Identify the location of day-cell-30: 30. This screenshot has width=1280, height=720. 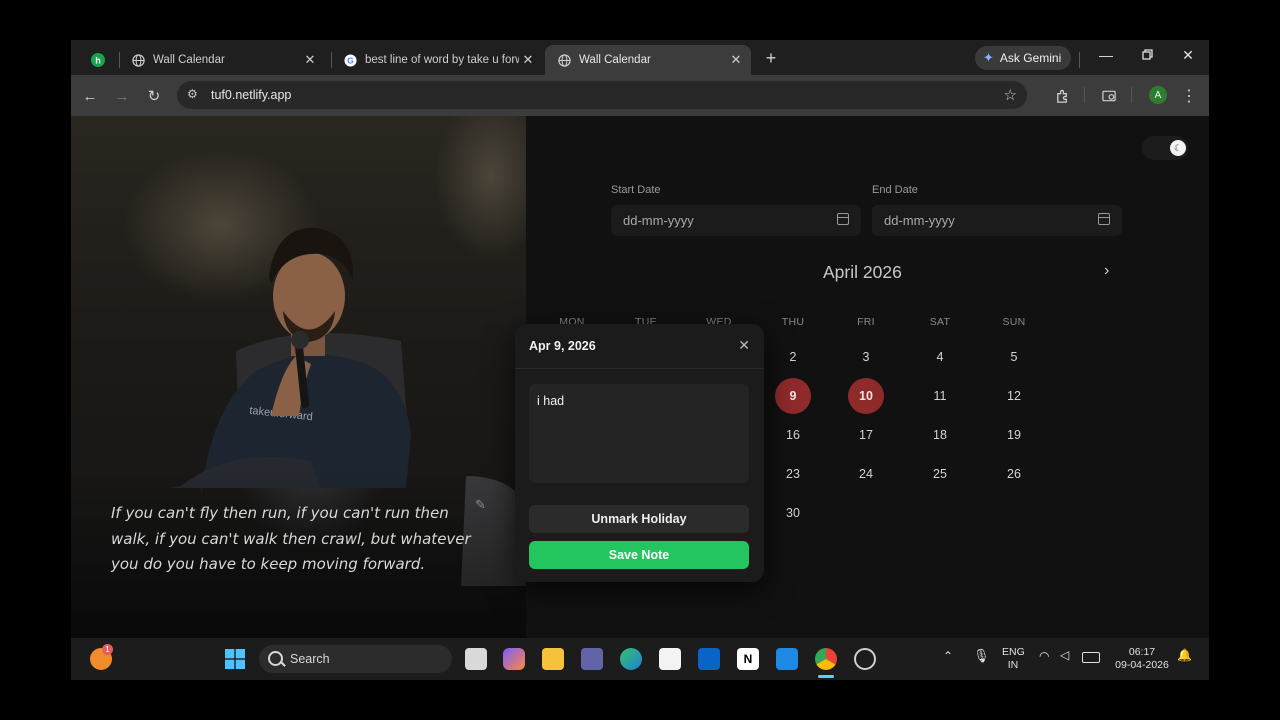
(793, 513).